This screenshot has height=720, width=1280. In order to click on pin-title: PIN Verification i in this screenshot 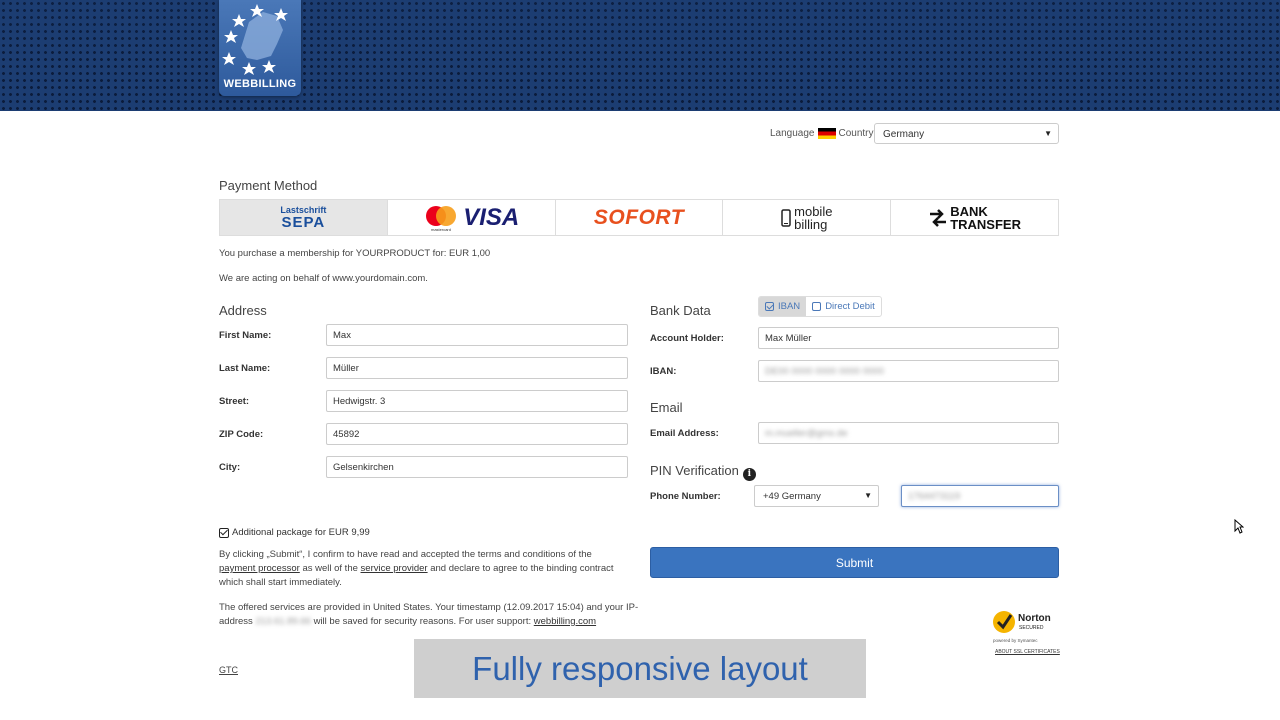, I will do `click(703, 472)`.